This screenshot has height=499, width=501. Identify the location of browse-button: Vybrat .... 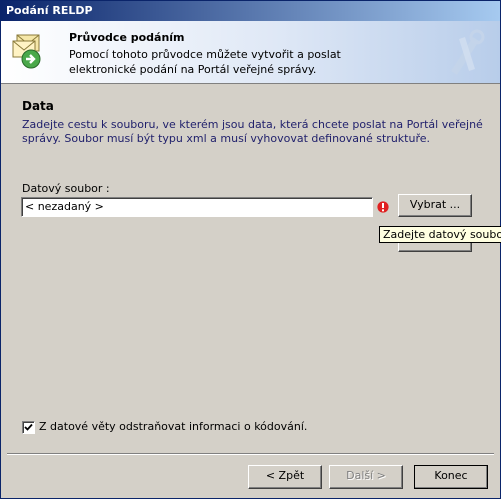
(435, 205).